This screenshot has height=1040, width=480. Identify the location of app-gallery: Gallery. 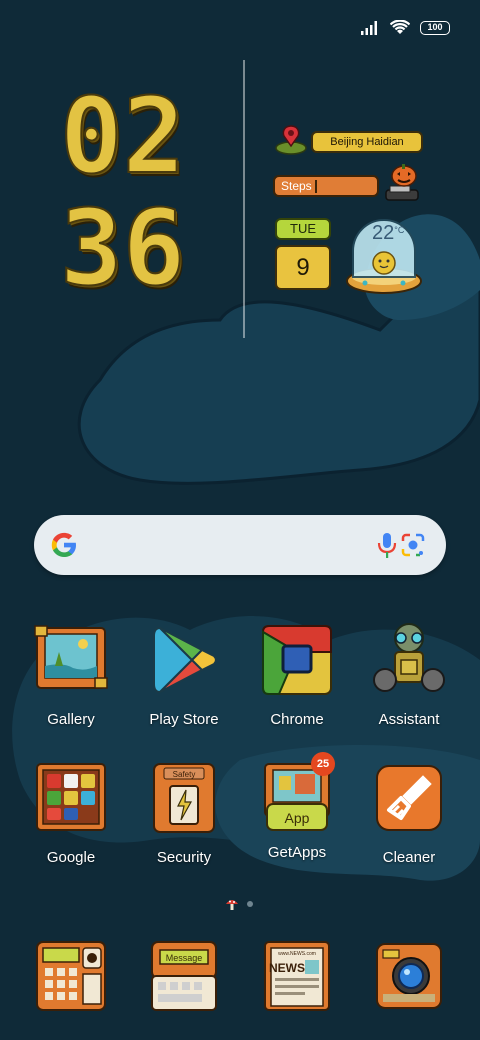
(71, 675).